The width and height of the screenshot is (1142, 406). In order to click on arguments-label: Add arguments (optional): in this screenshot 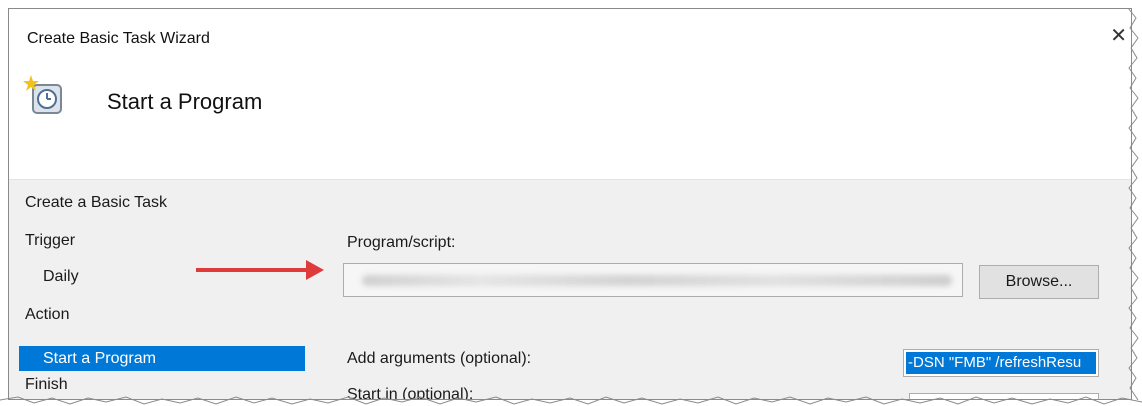, I will do `click(439, 358)`.